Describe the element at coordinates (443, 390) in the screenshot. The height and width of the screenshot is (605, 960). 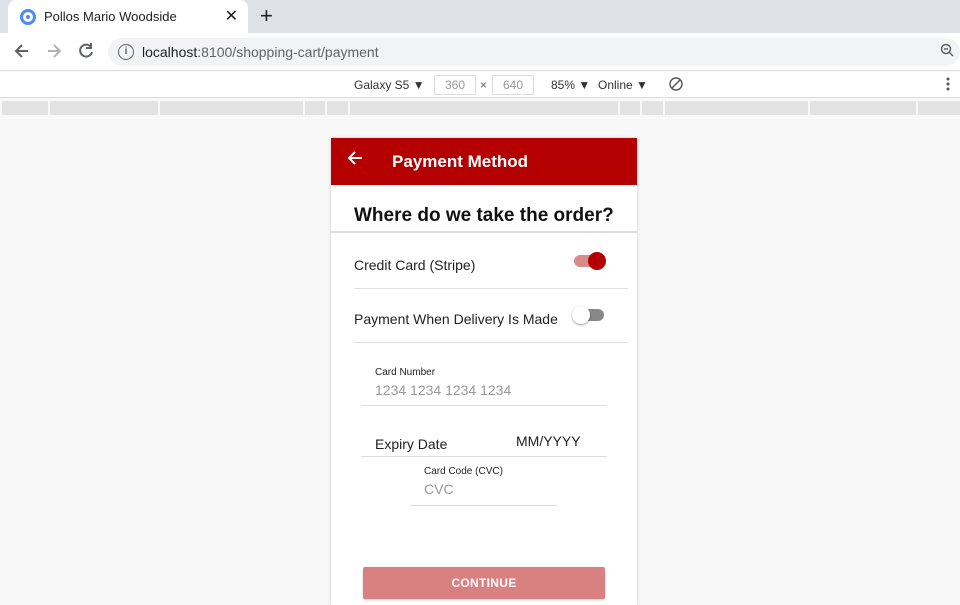
I see `card-number-input: 1234 1234 1234 1234` at that location.